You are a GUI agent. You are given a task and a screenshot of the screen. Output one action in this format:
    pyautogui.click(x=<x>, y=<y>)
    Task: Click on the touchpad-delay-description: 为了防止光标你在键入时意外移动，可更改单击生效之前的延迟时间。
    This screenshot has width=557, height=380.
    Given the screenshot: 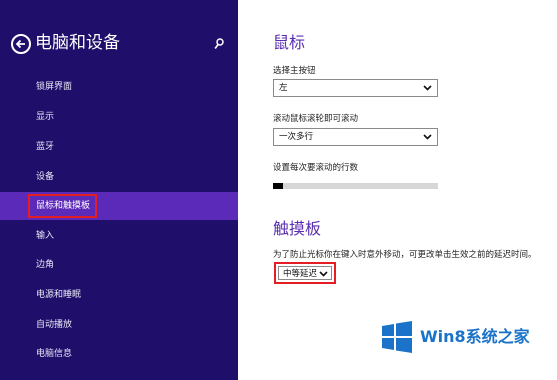 What is the action you would take?
    pyautogui.click(x=405, y=255)
    